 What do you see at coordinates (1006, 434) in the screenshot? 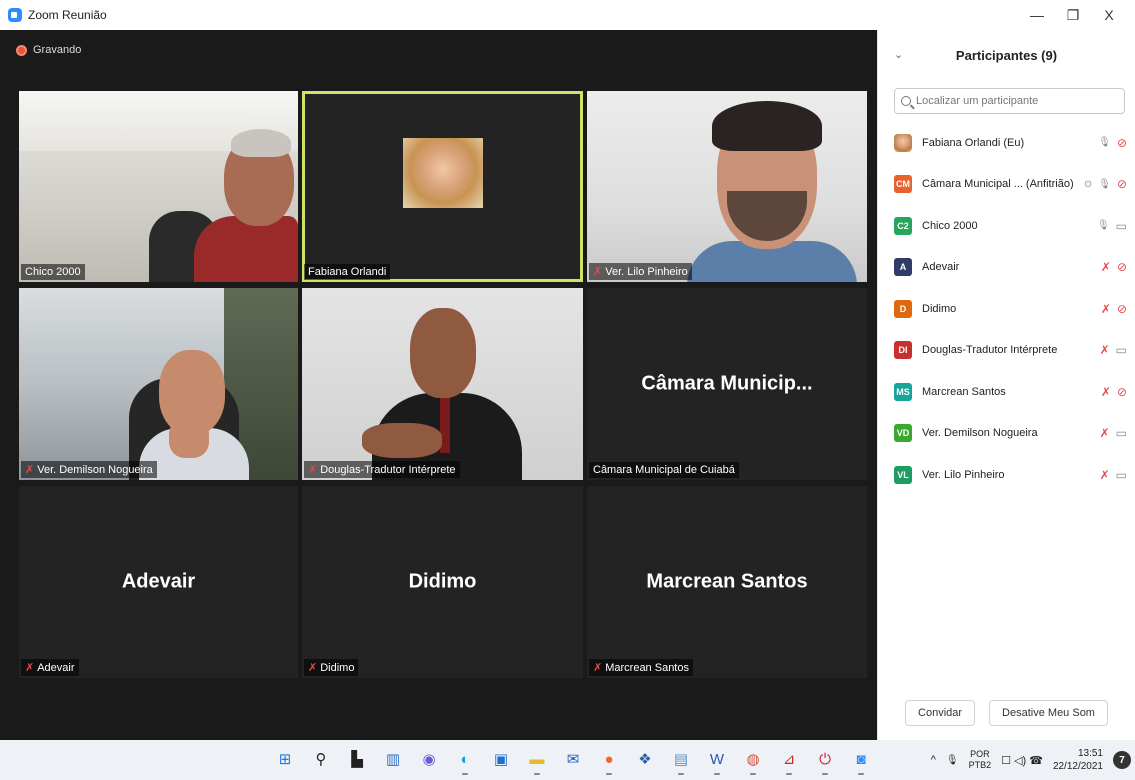
I see `participant-row: VD Ver. Demilson Nogueira ✗ ▭` at bounding box center [1006, 434].